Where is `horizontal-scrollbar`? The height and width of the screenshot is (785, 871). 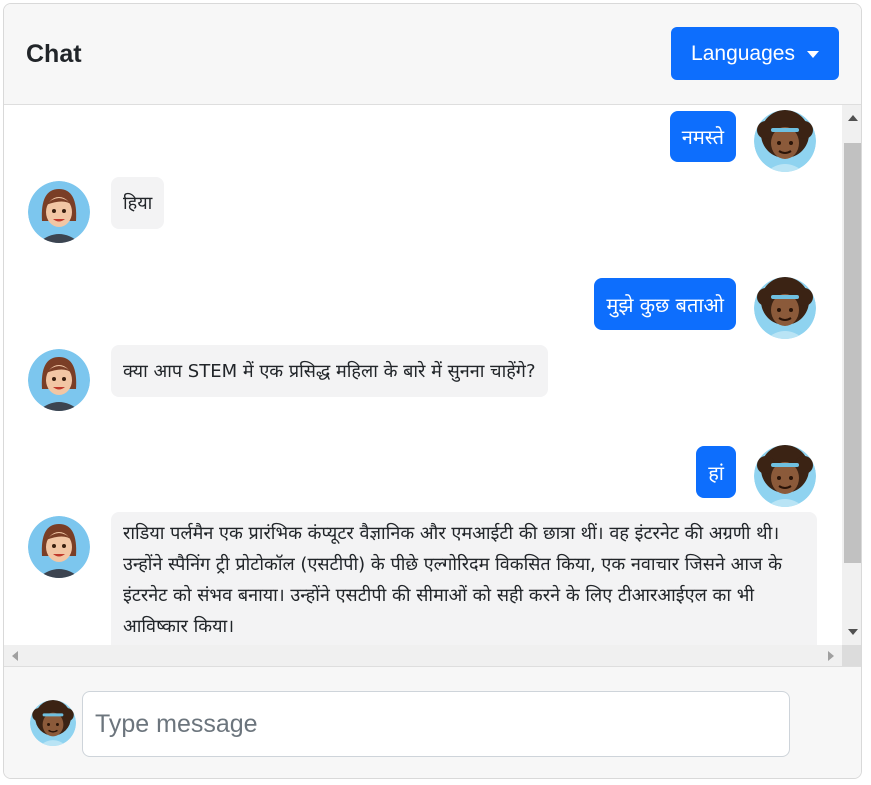
horizontal-scrollbar is located at coordinates (423, 655).